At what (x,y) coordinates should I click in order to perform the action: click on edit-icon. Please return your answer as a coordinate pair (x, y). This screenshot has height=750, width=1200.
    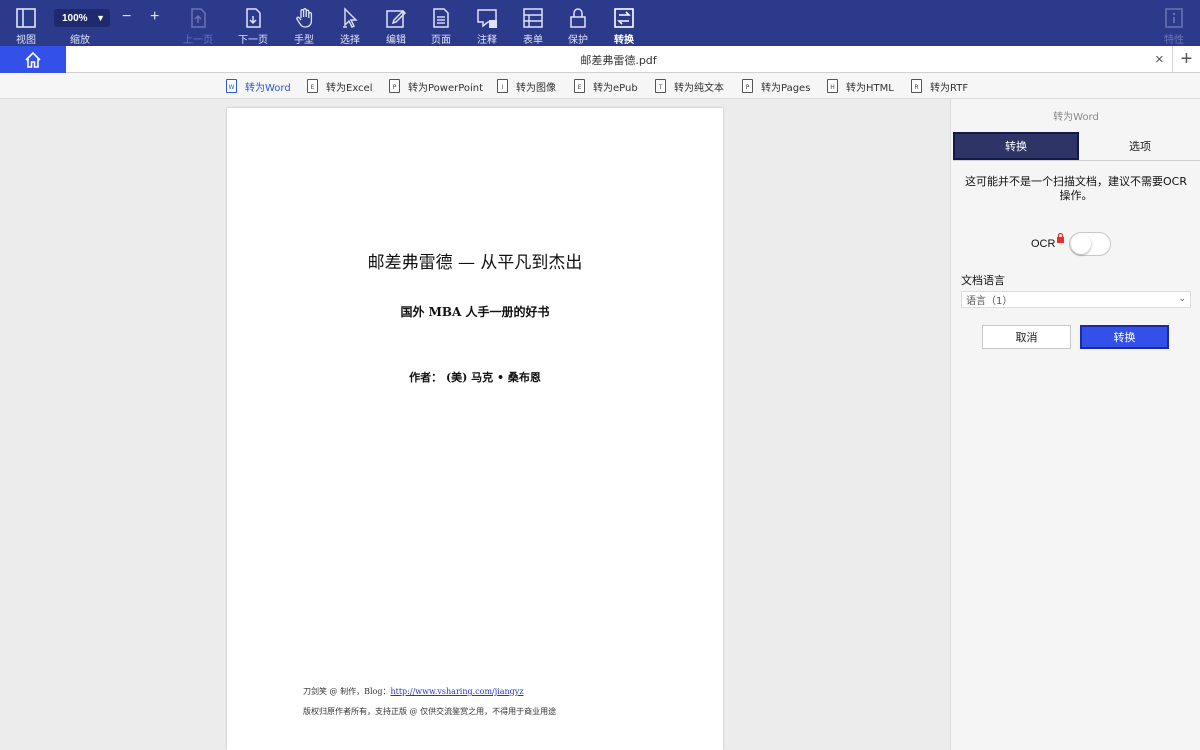
    Looking at the image, I should click on (396, 18).